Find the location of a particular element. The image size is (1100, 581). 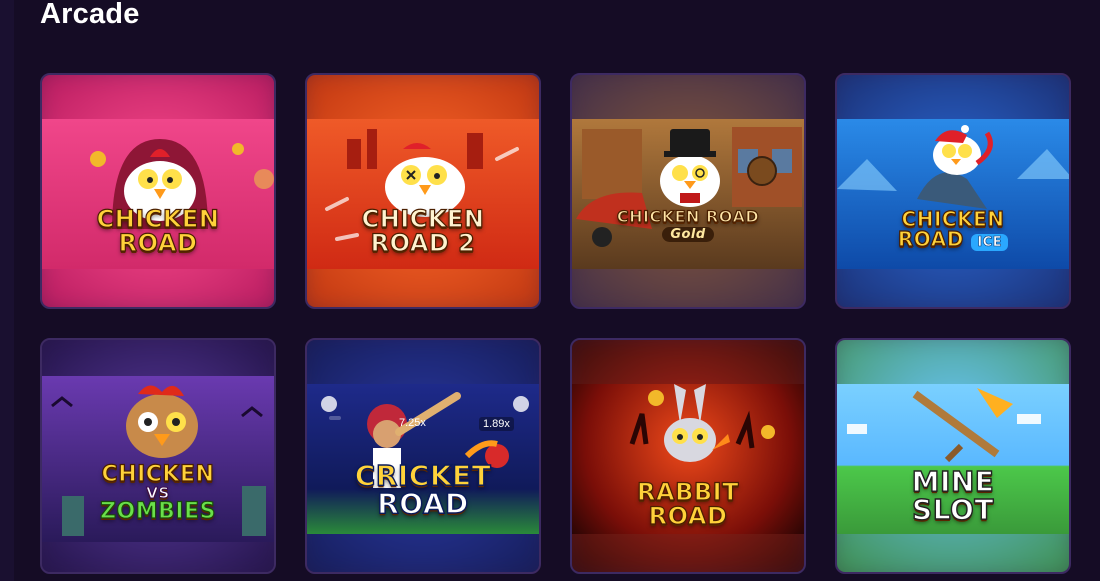

game-logo: RABBIT ROAD is located at coordinates (688, 504).